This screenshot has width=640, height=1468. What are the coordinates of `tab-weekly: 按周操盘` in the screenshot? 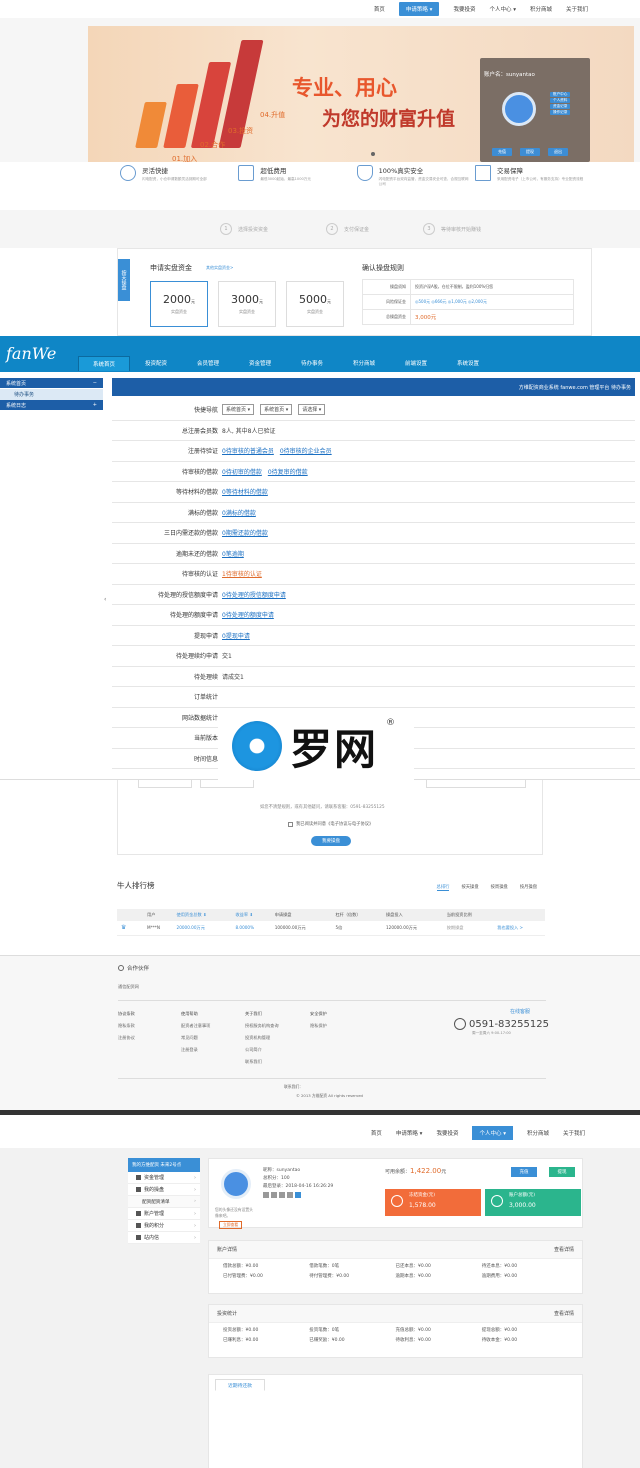 It's located at (499, 887).